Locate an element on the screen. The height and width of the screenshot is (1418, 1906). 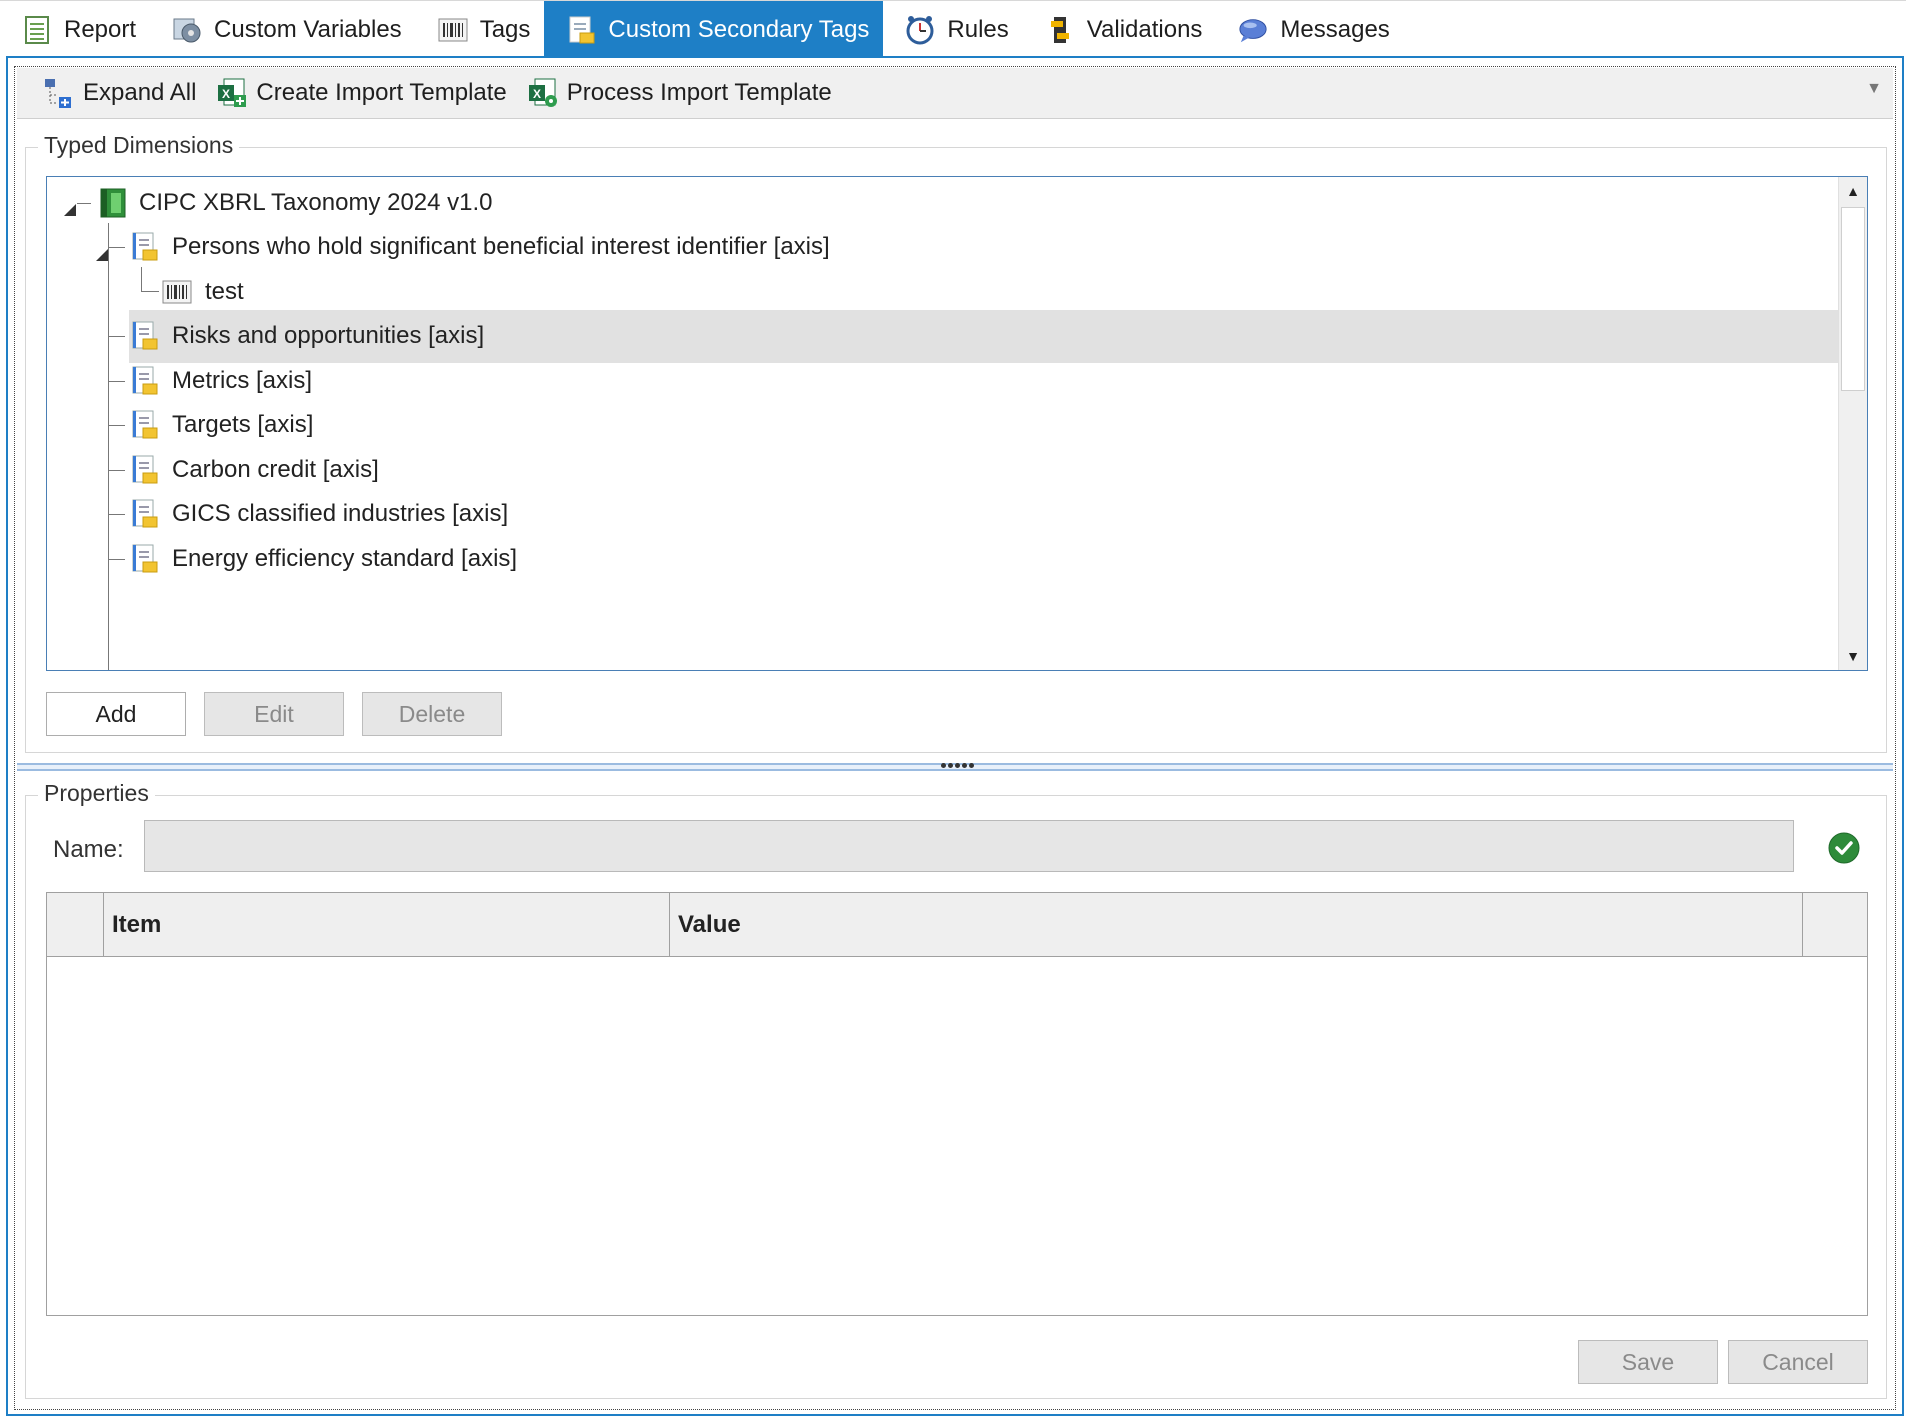
tree-item-label: Metrics [axis] is located at coordinates (242, 380).